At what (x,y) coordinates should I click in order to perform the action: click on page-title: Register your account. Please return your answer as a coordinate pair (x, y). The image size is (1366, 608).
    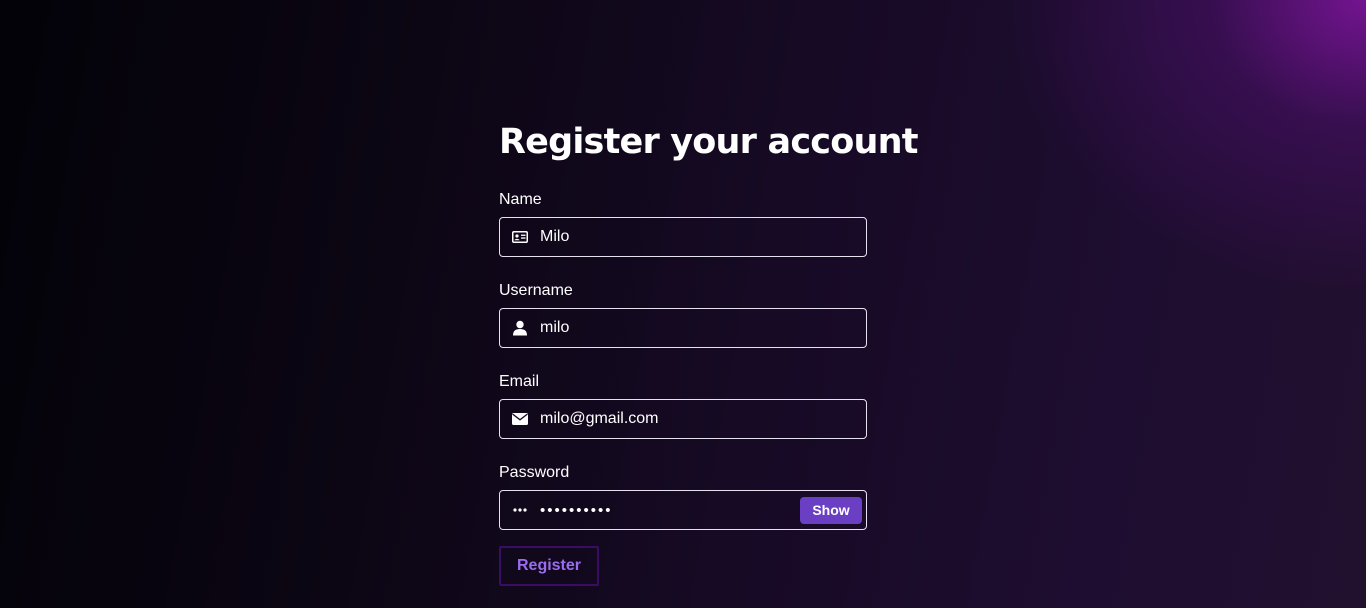
    Looking at the image, I should click on (708, 142).